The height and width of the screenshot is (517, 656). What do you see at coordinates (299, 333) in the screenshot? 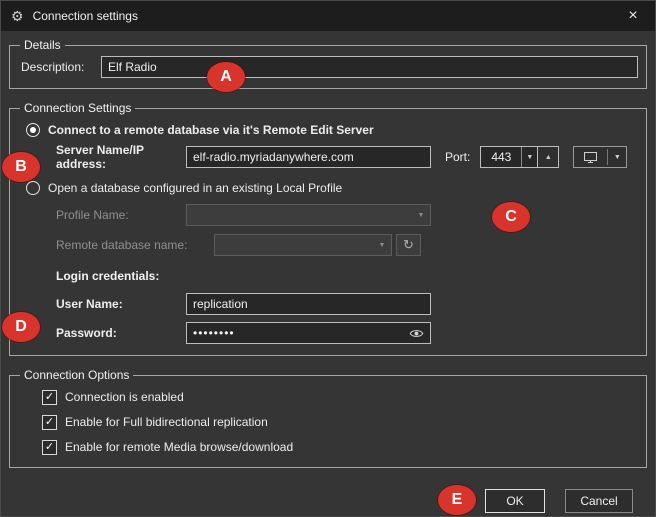
I see `password-input` at bounding box center [299, 333].